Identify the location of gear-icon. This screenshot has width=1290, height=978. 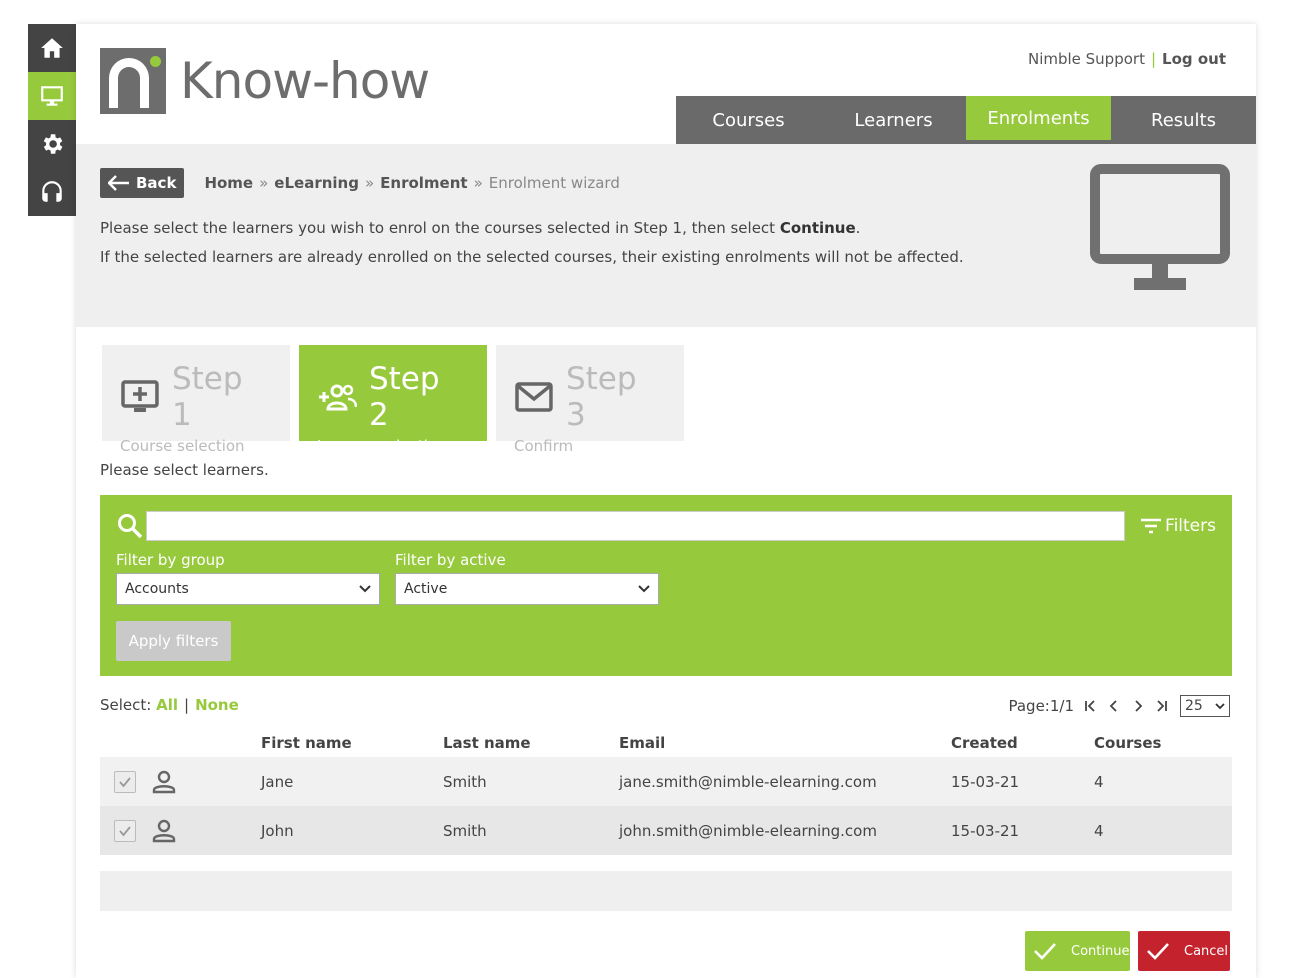
(53, 144).